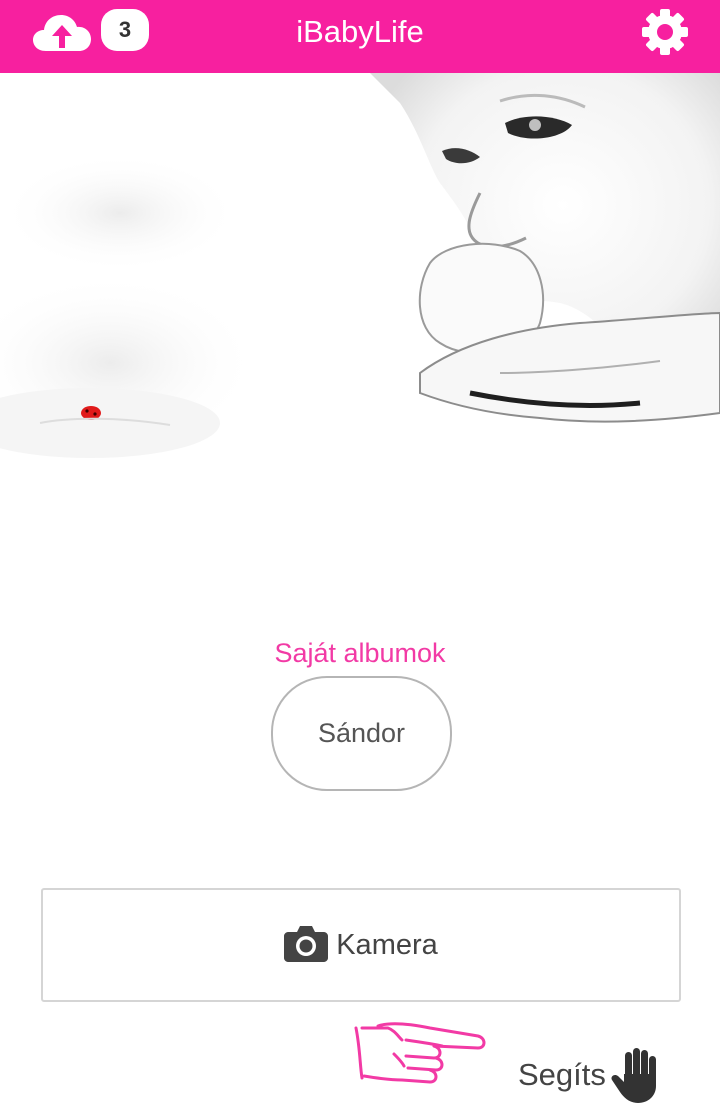  Describe the element at coordinates (562, 1074) in the screenshot. I see `help-label: Segíts` at that location.